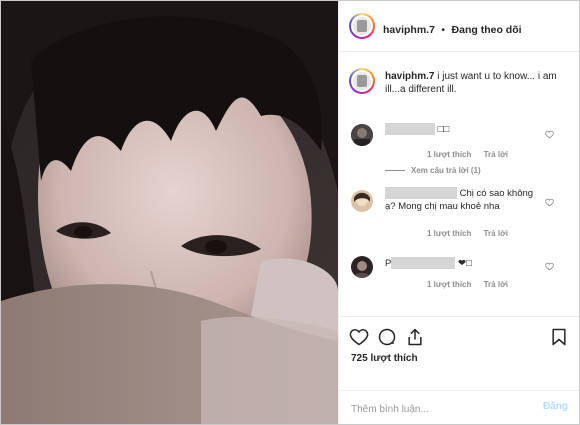 The width and height of the screenshot is (580, 425). I want to click on post-actions: 725 lượt thích, so click(459, 354).